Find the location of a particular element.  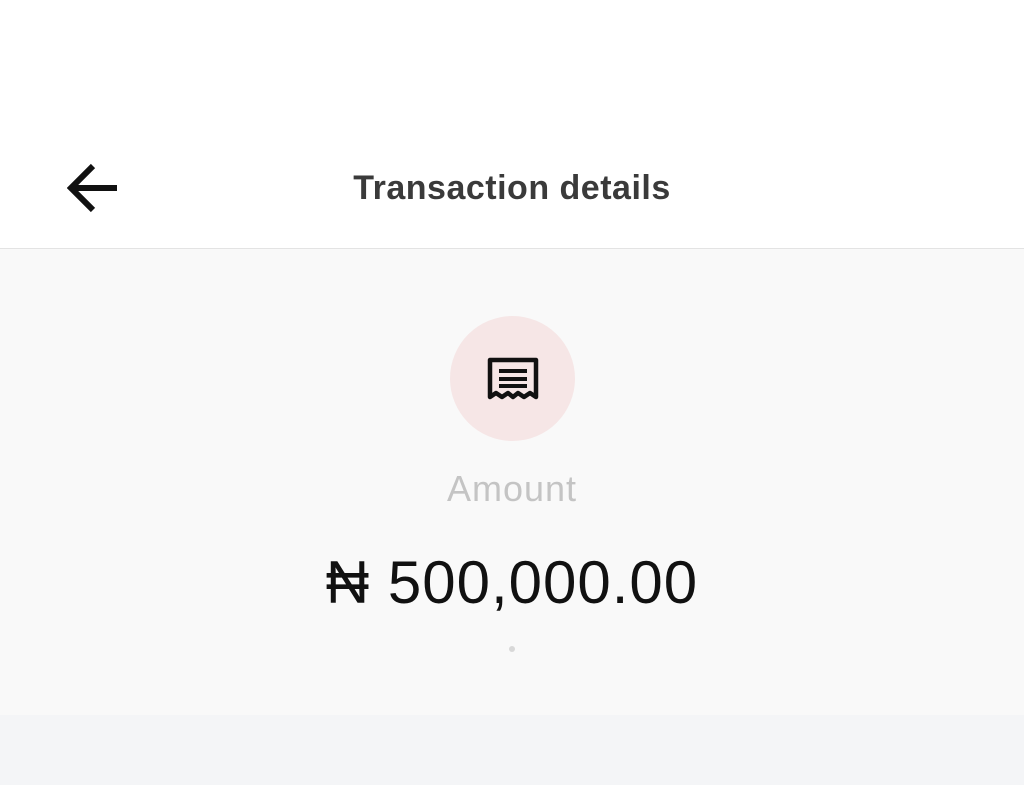

details-section is located at coordinates (512, 750).